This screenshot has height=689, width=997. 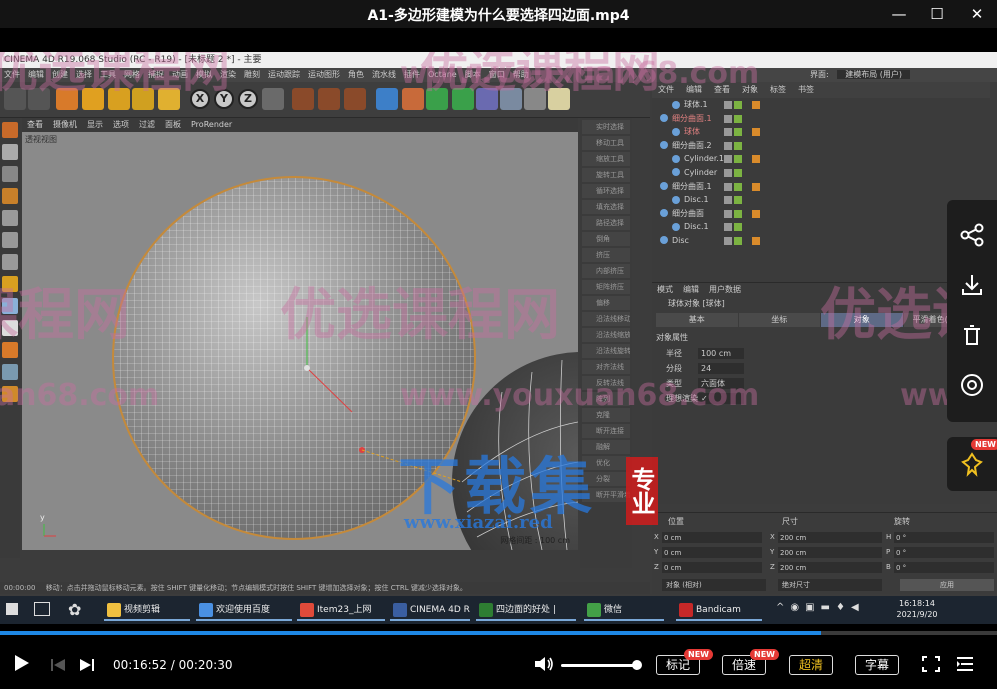 What do you see at coordinates (624, 610) in the screenshot?
I see `taskbar-task: 微信` at bounding box center [624, 610].